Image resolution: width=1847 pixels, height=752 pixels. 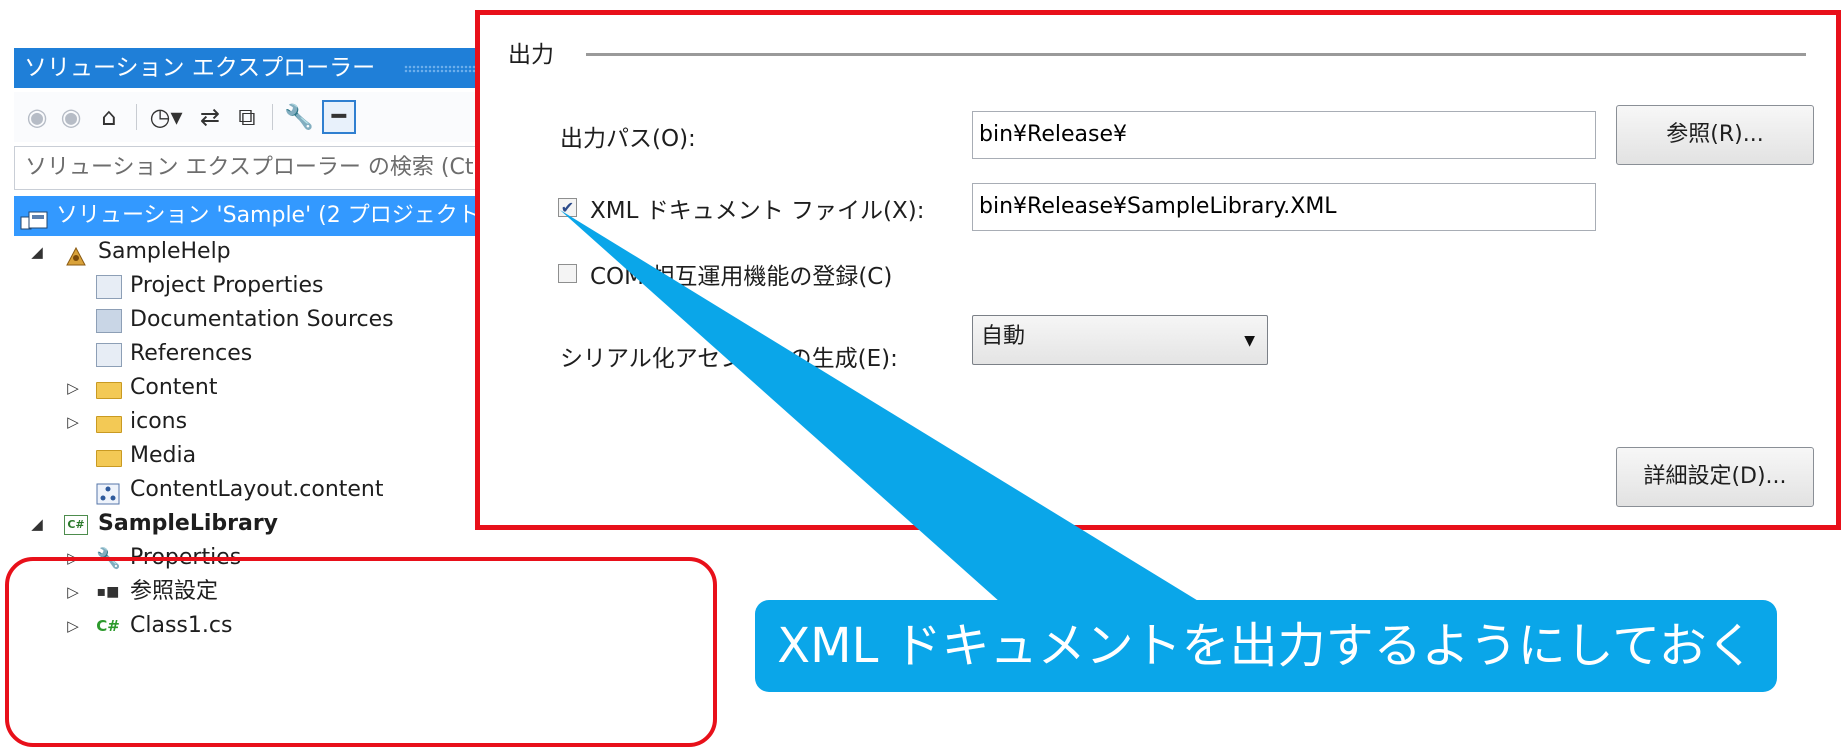 I want to click on home-icon: ⌂, so click(x=109, y=117).